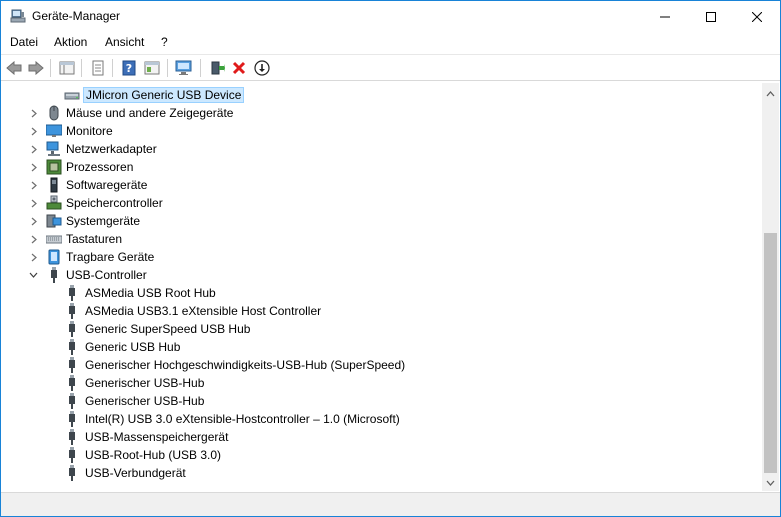 The image size is (781, 517). What do you see at coordinates (54, 167) in the screenshot?
I see `cpu-icon` at bounding box center [54, 167].